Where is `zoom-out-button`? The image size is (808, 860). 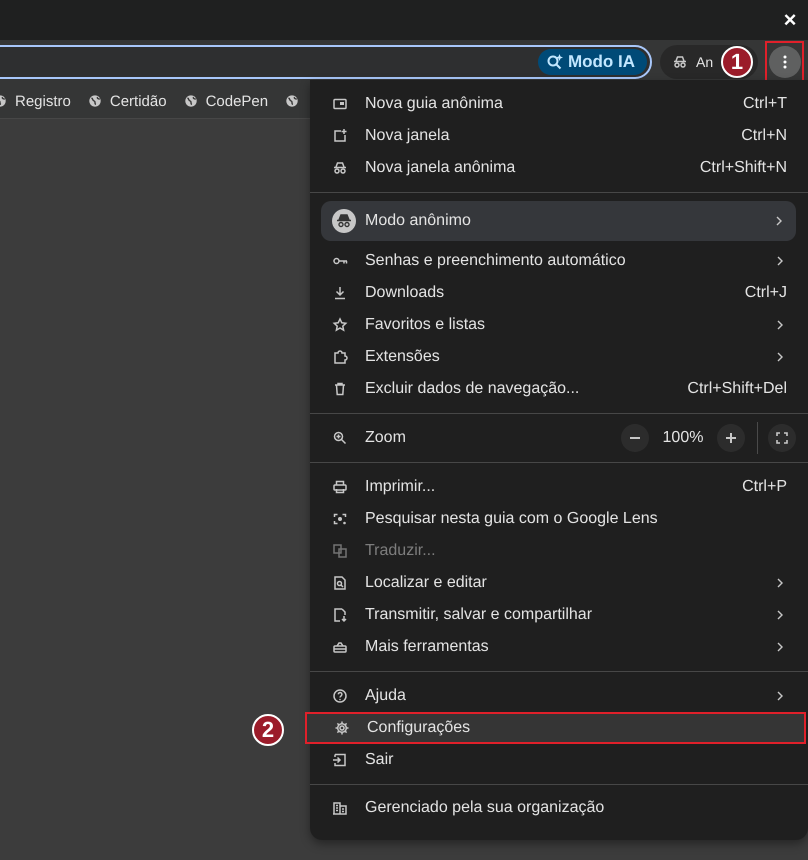
zoom-out-button is located at coordinates (635, 438).